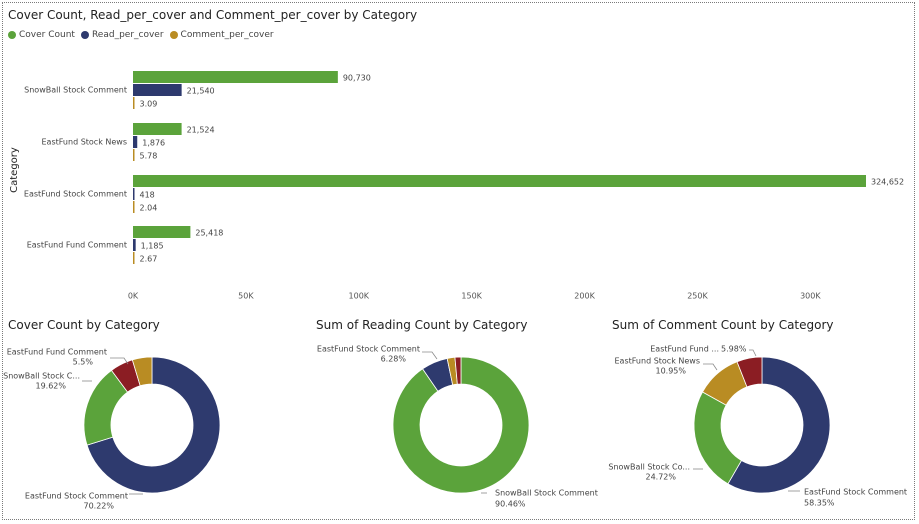 The width and height of the screenshot is (919, 524). Describe the element at coordinates (134, 194) in the screenshot. I see `bar-read-per-cover-eastfund-stock-comment` at that location.